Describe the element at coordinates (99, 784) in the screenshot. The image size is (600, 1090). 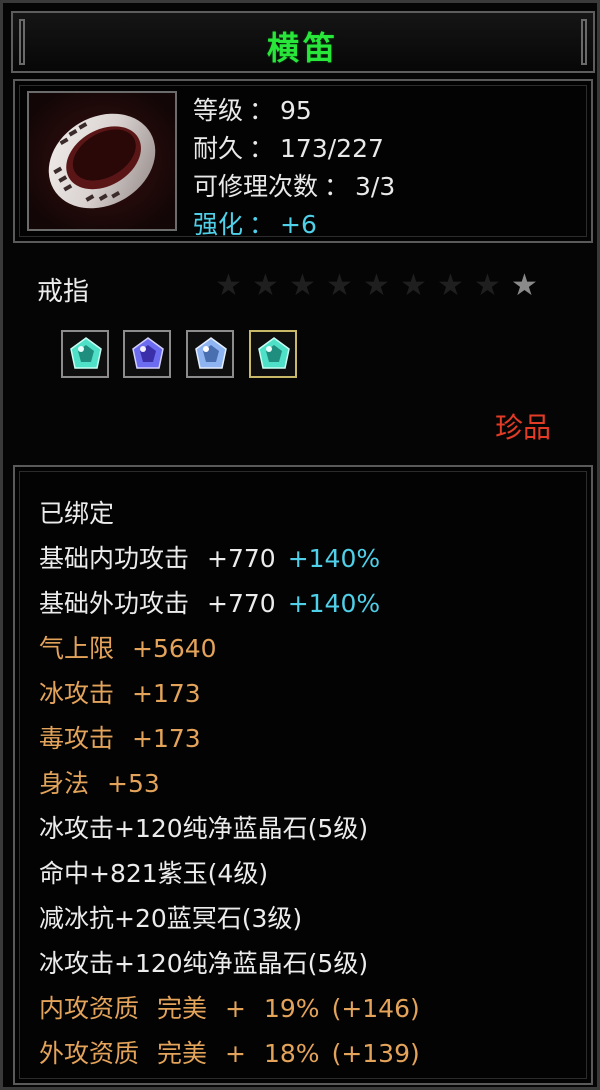
I see `bonus-stat-row: 身法 +53` at that location.